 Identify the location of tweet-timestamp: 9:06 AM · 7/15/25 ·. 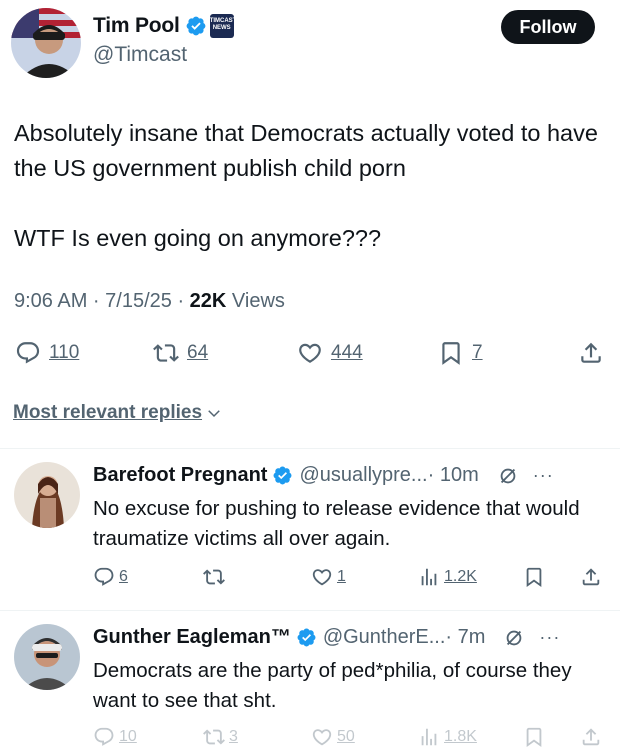
(102, 301).